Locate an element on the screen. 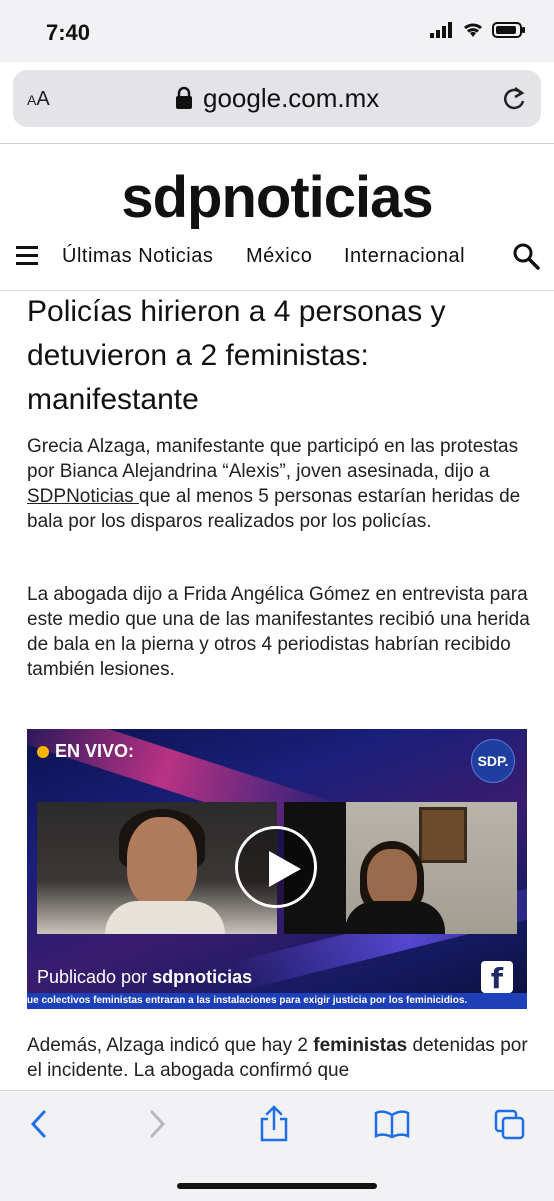  address-bar: AA google.com.mx is located at coordinates (277, 98).